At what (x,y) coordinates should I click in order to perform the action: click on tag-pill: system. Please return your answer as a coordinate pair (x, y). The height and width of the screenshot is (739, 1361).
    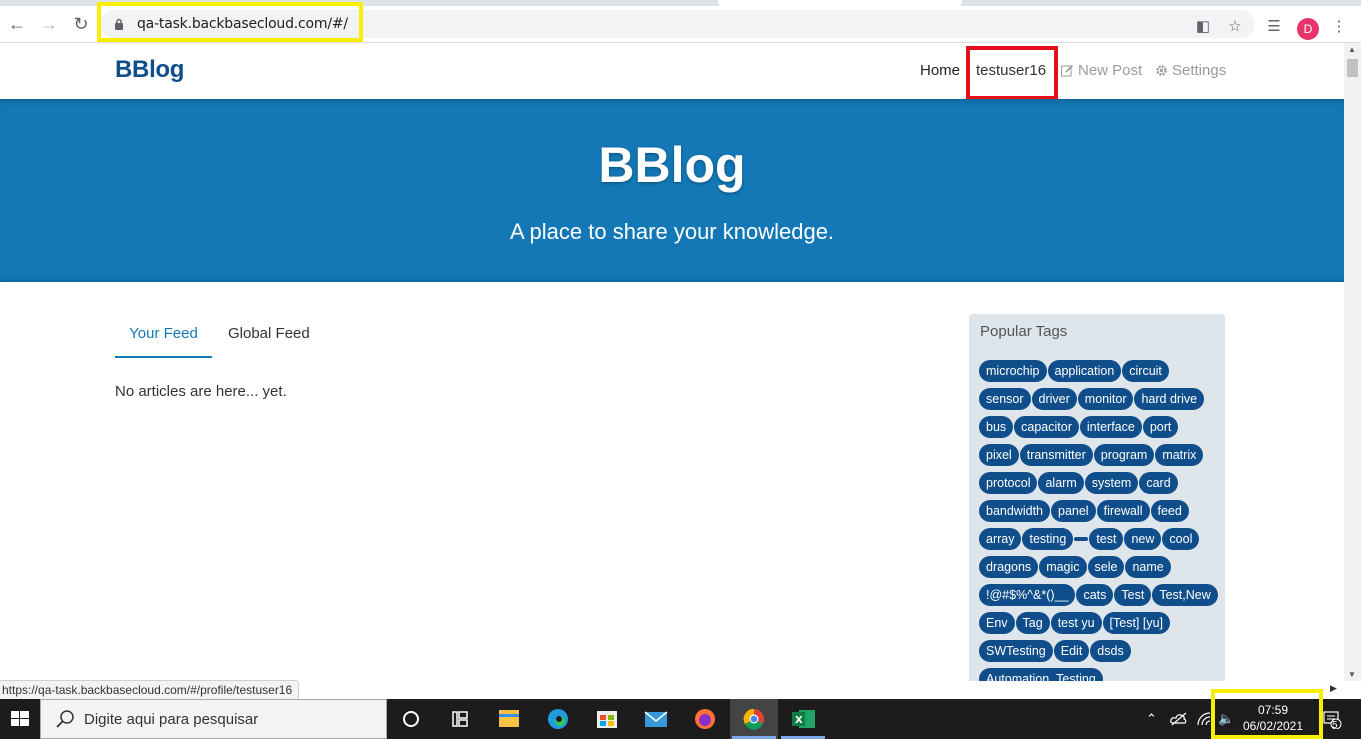
    Looking at the image, I should click on (1111, 483).